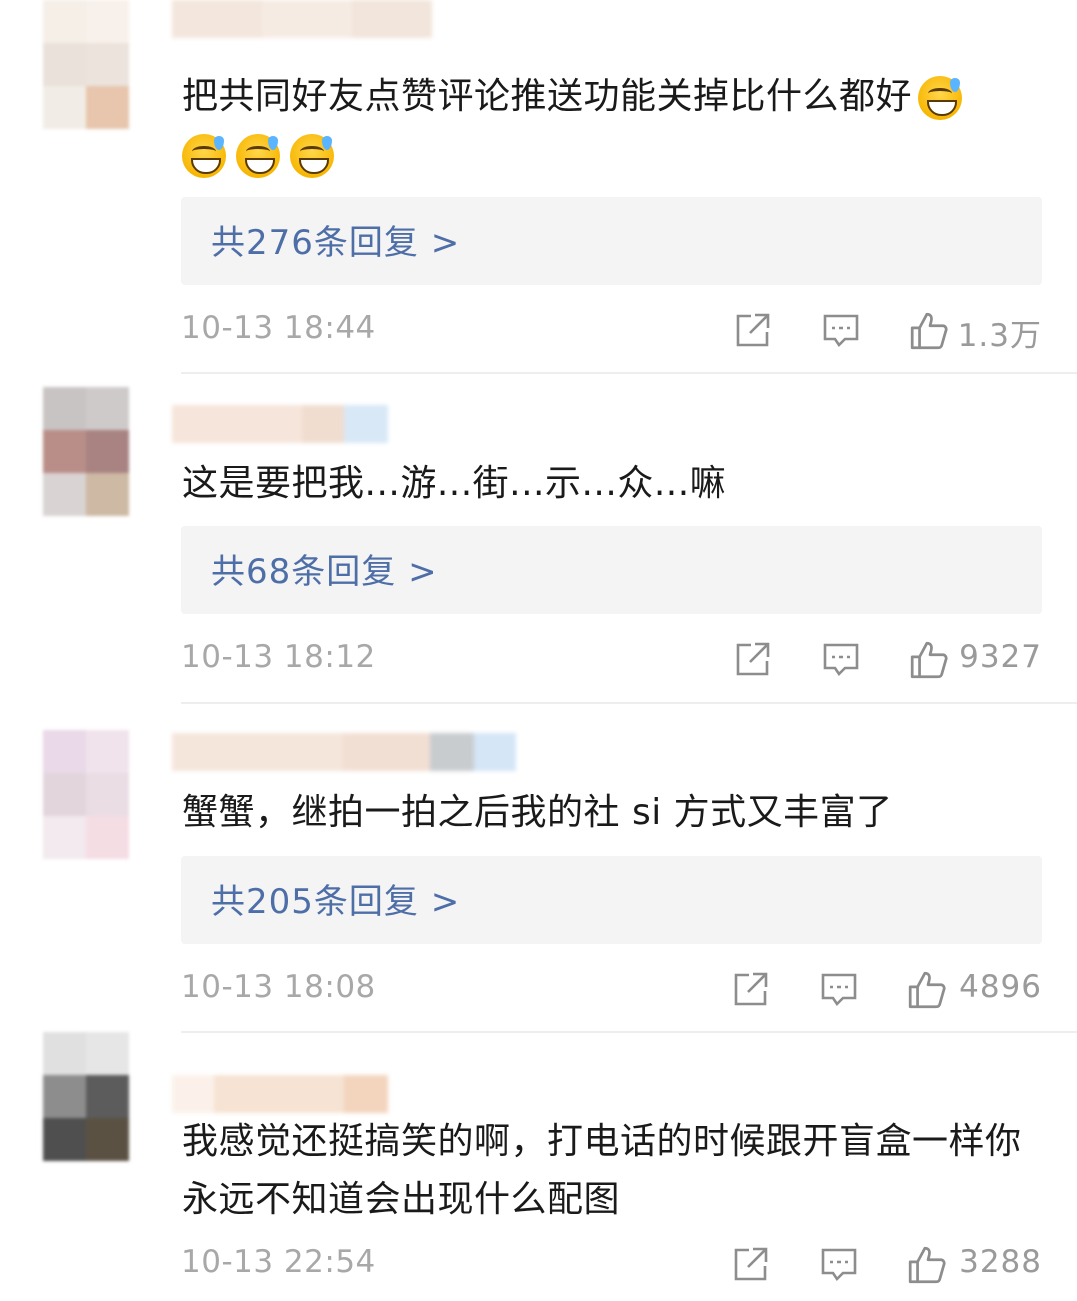 This screenshot has width=1077, height=1301. What do you see at coordinates (602, 1170) in the screenshot?
I see `comment-text: 我感觉还挺搞笑的啊，打电话的时候跟开盲盒一样你永远不知道会出现什么配图` at bounding box center [602, 1170].